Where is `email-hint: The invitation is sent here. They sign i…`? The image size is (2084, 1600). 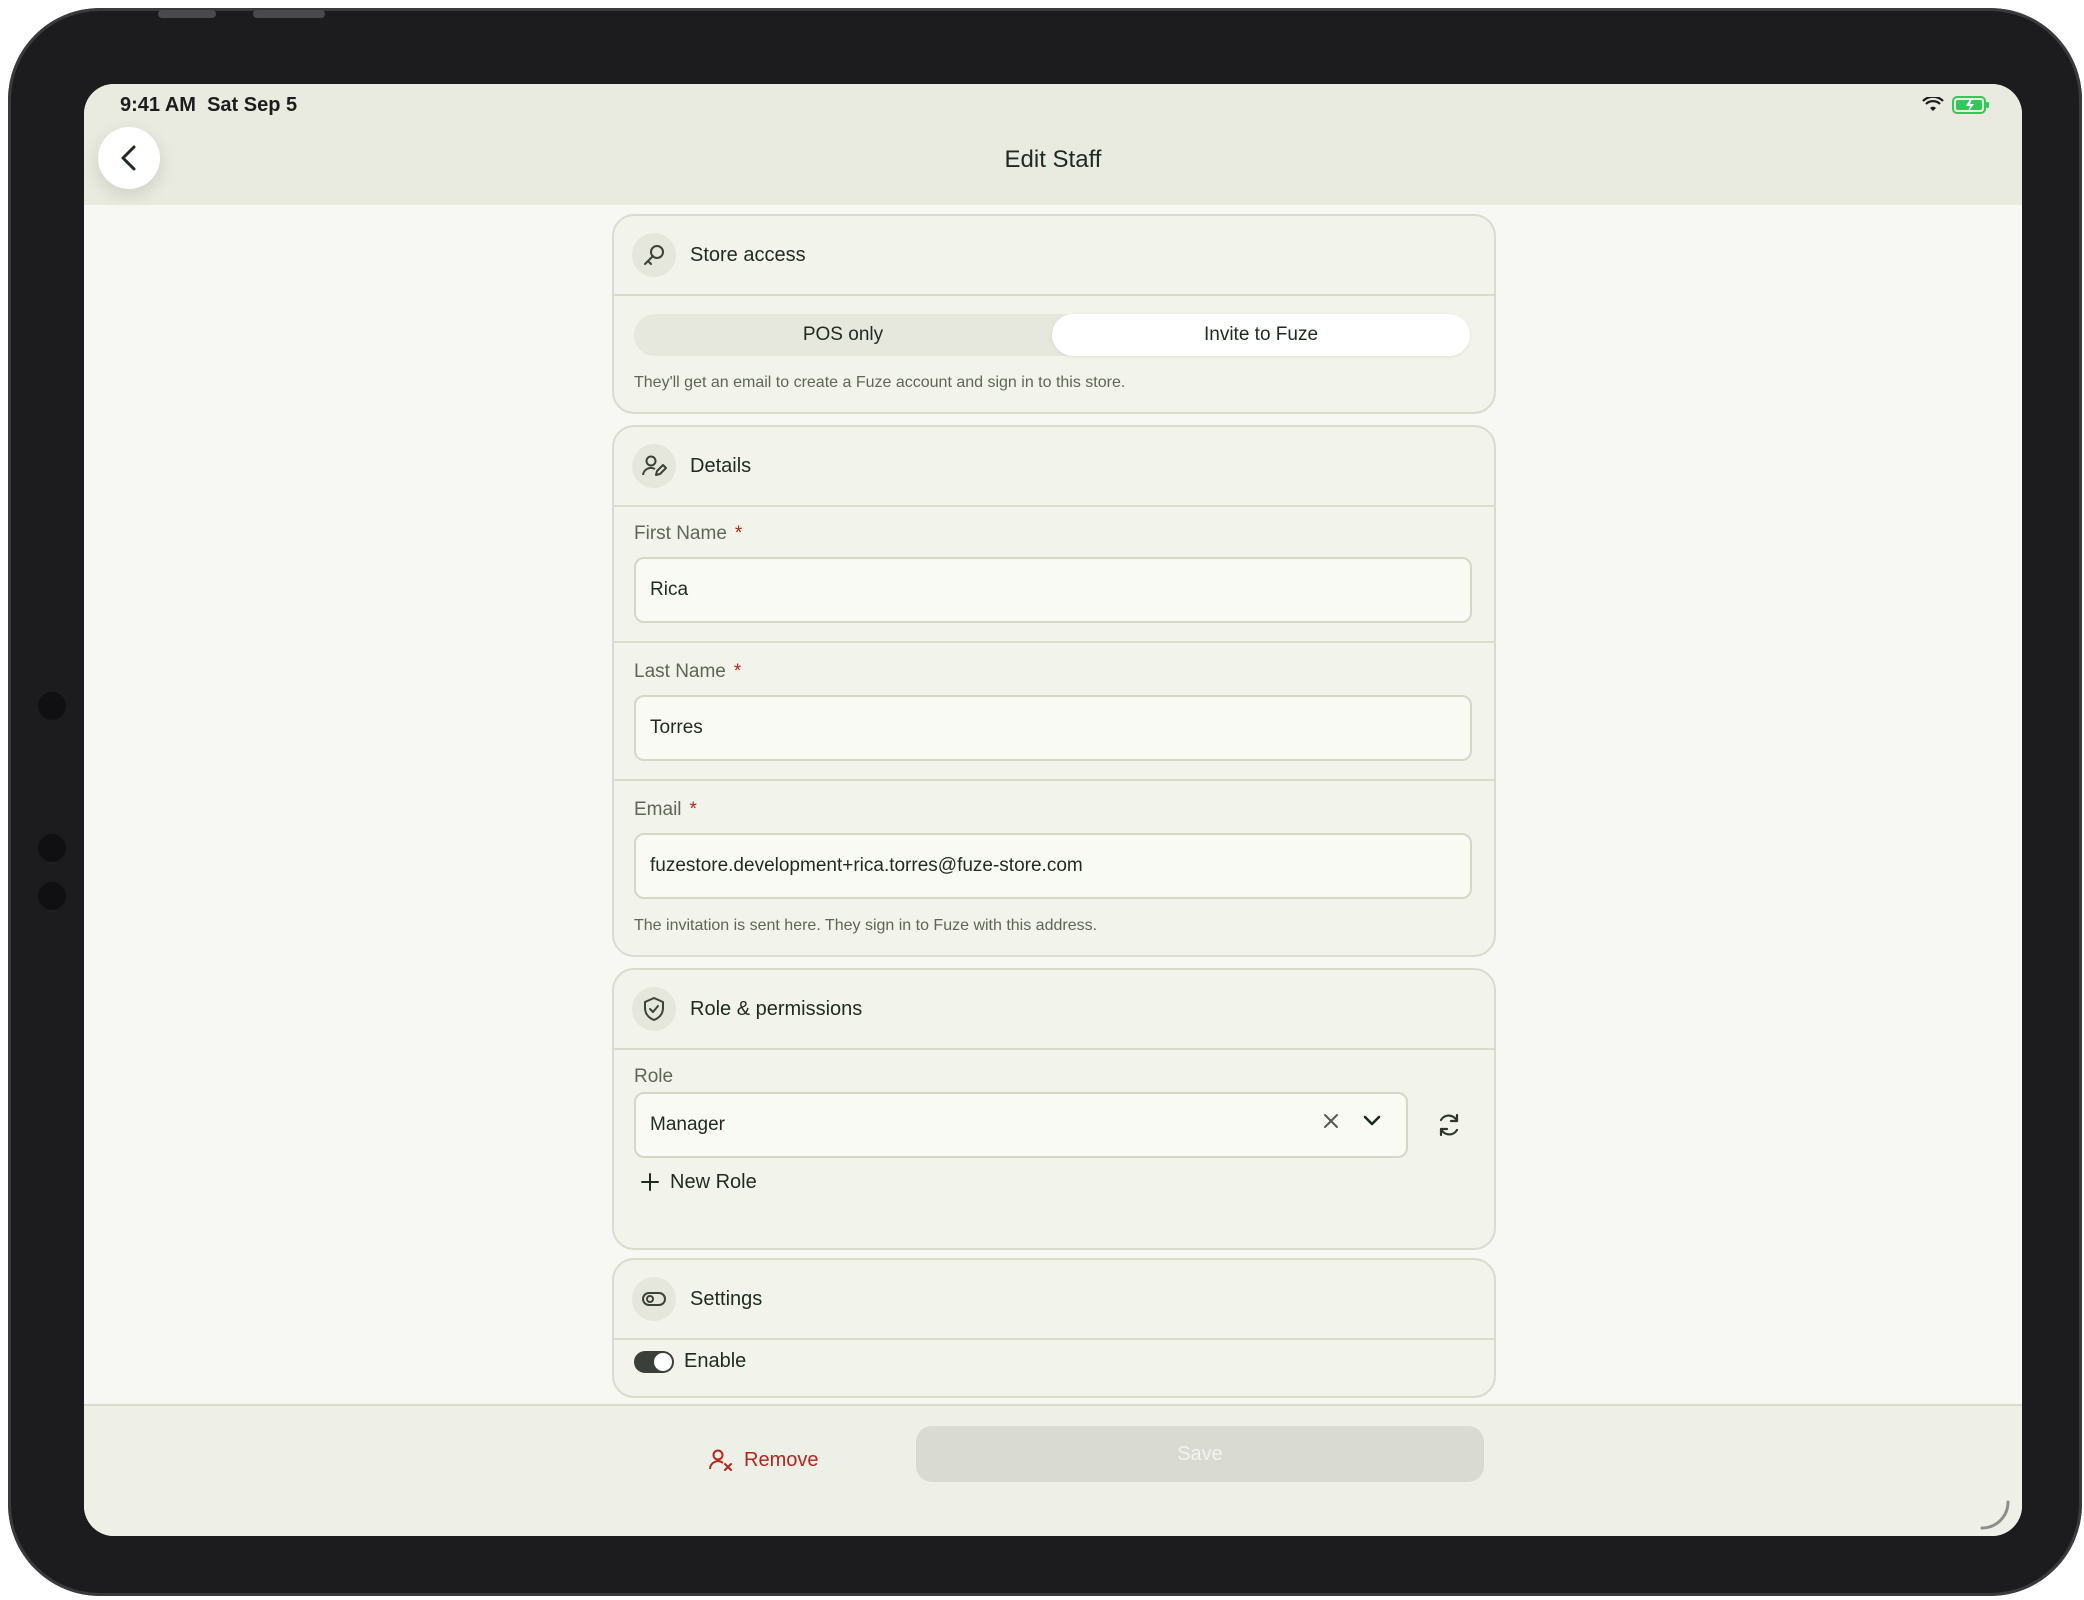 email-hint: The invitation is sent here. They sign i… is located at coordinates (866, 925).